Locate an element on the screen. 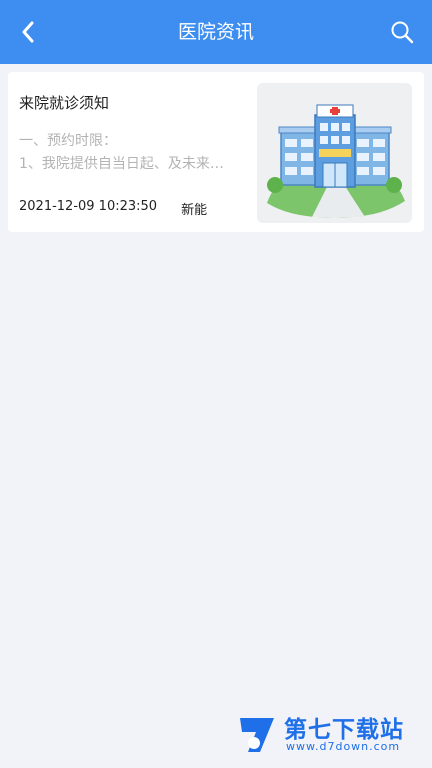  article-meta: 2021-12-09 10:23:50 新能 is located at coordinates (113, 208).